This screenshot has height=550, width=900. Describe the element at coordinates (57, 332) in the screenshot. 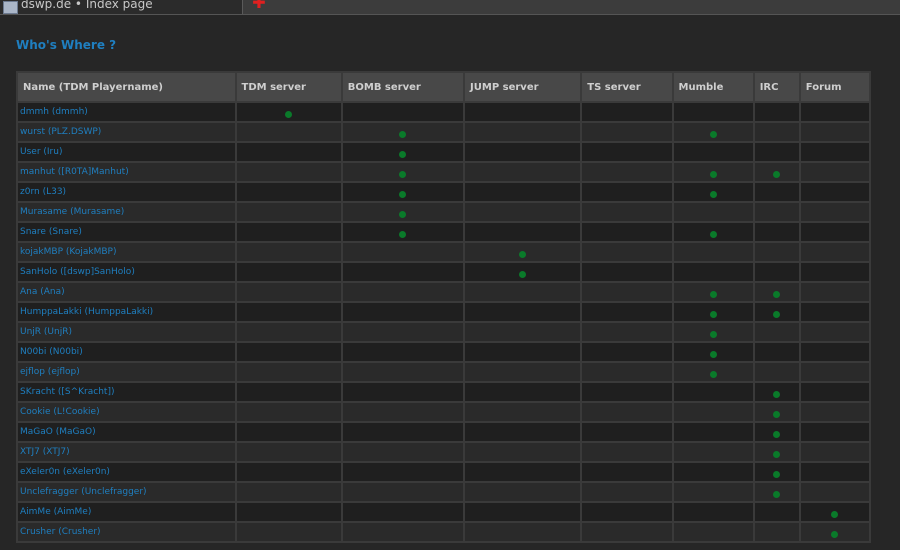

I see `tdm-playername-link: UnjR` at that location.